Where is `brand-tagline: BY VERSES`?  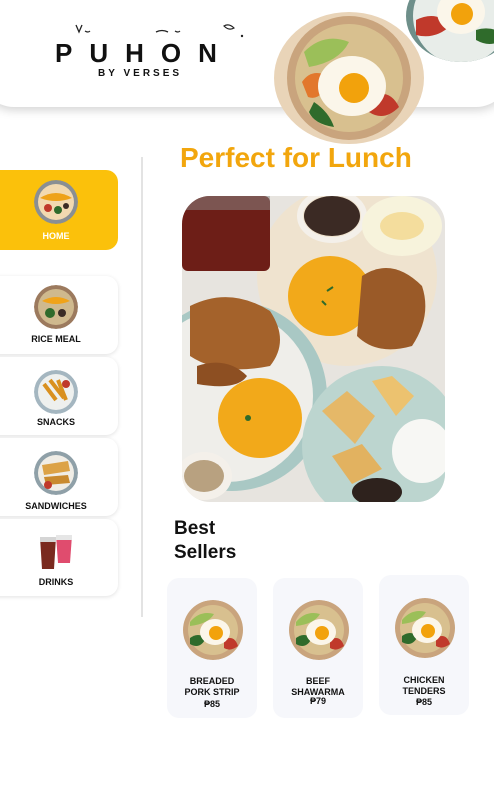
brand-tagline: BY VERSES is located at coordinates (140, 73).